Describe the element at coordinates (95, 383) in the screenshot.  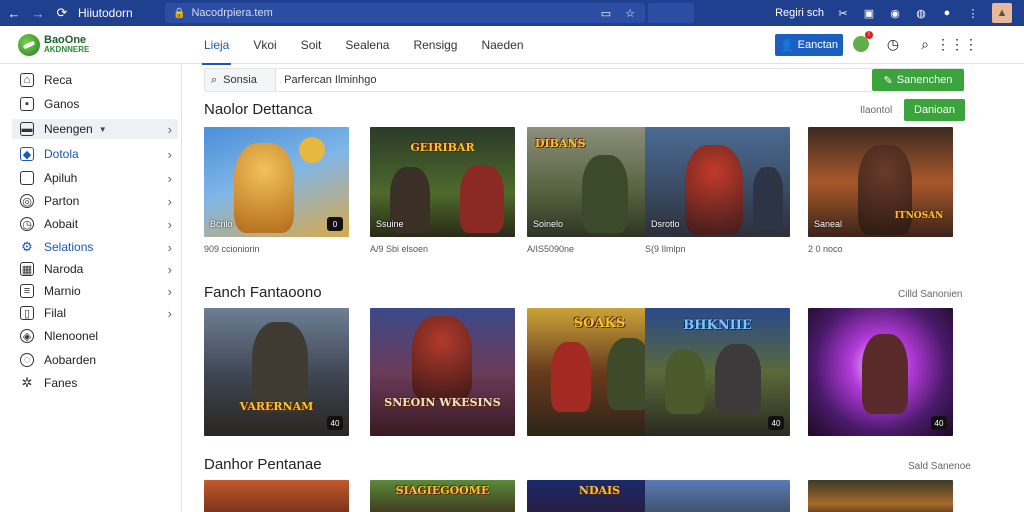
I see `sidebar-item-13: ✲ Fanes` at that location.